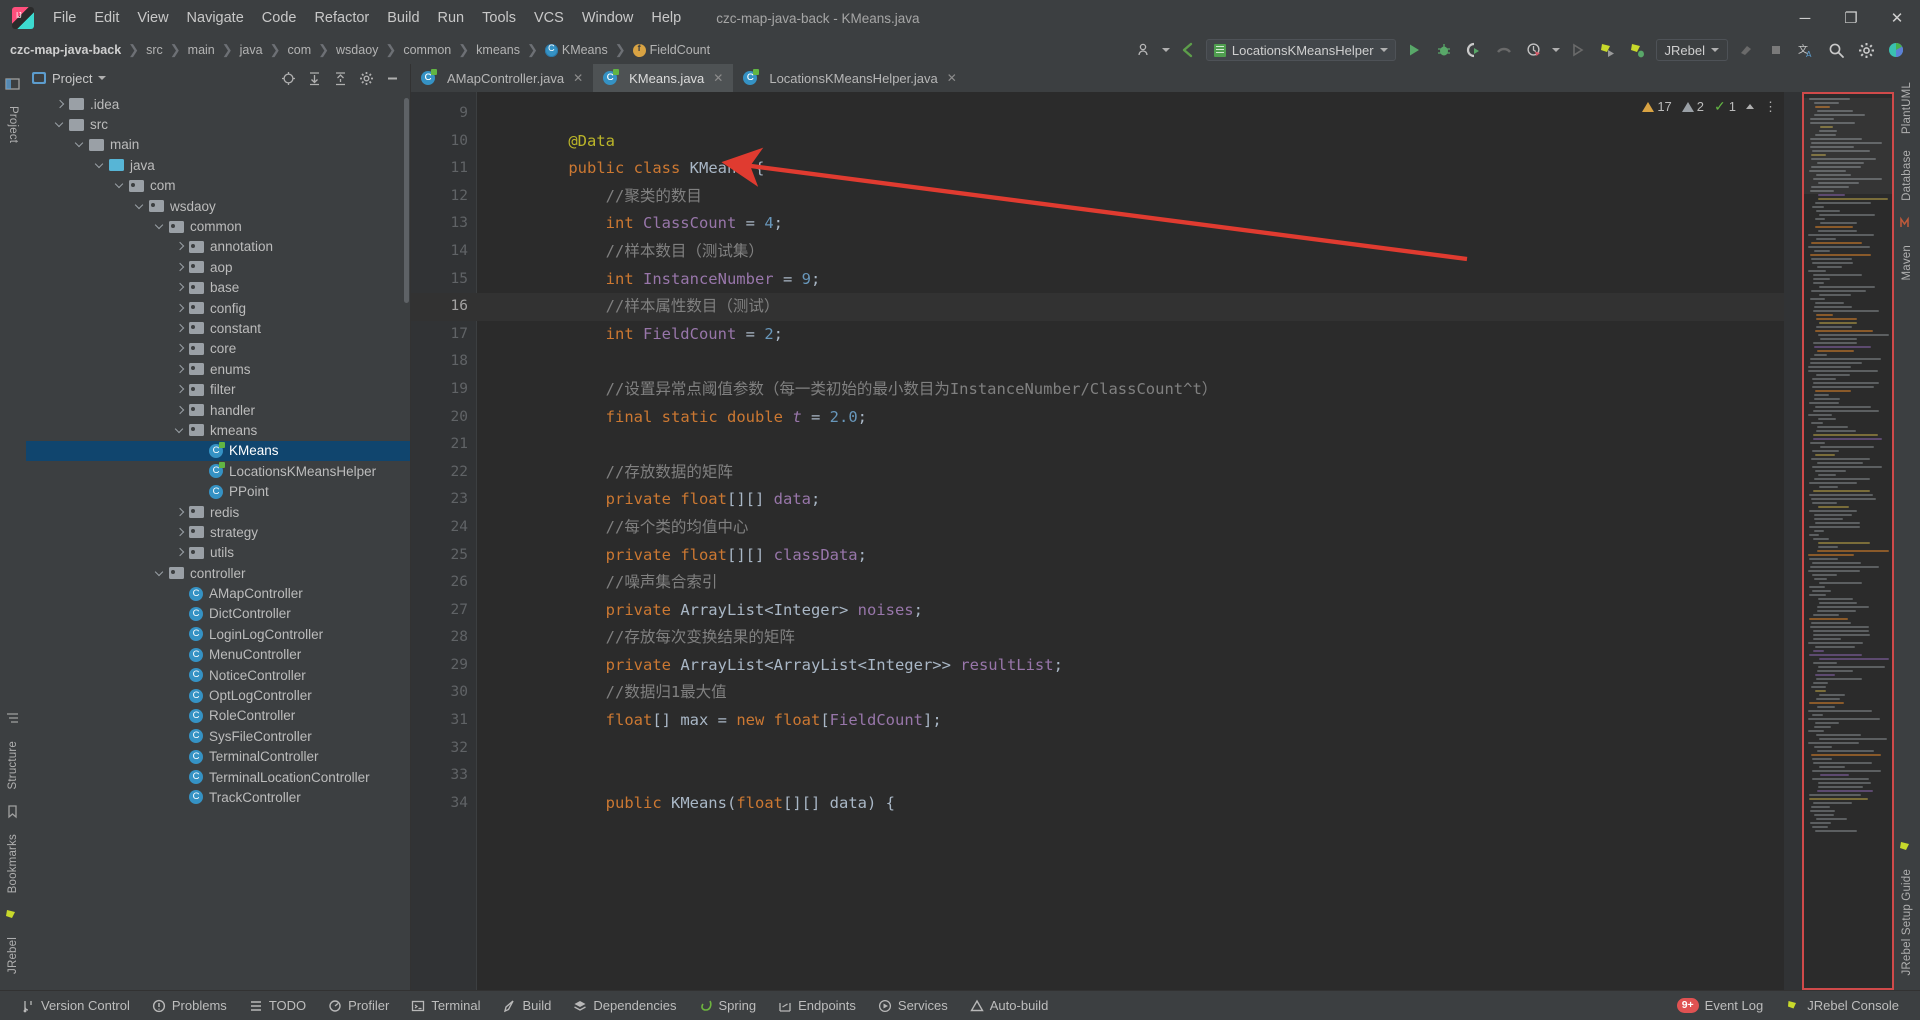 The height and width of the screenshot is (1020, 1920). I want to click on jrebel-tool-icon, so click(13, 915).